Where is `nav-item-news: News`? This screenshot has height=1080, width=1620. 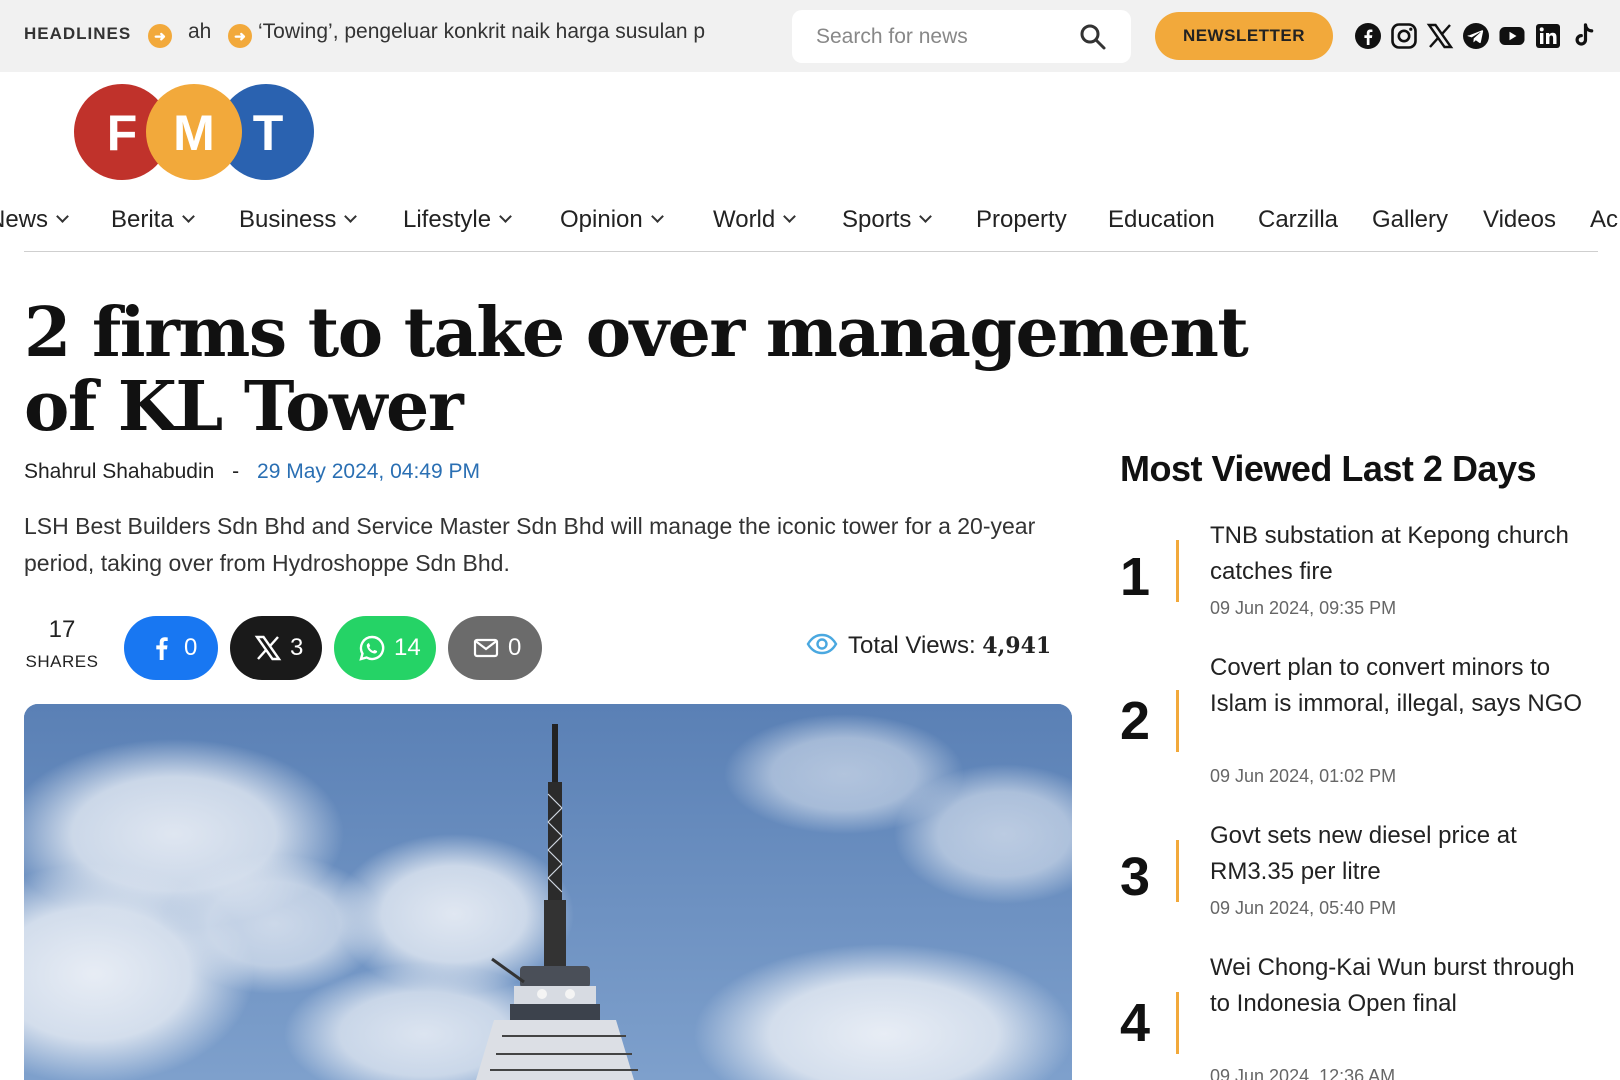
nav-item-news: News is located at coordinates (34, 220).